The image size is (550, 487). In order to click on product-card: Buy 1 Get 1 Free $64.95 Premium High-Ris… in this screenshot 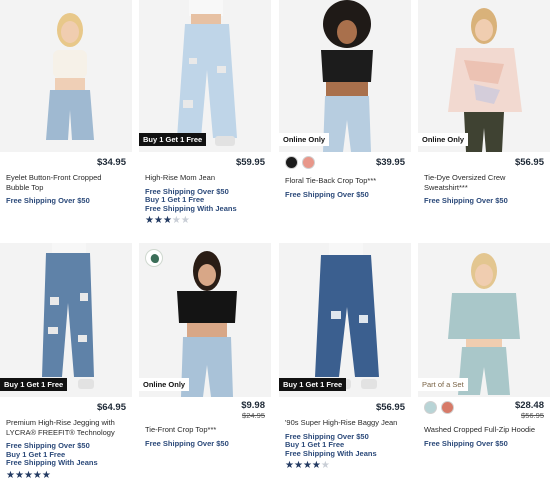, I will do `click(66, 365)`.